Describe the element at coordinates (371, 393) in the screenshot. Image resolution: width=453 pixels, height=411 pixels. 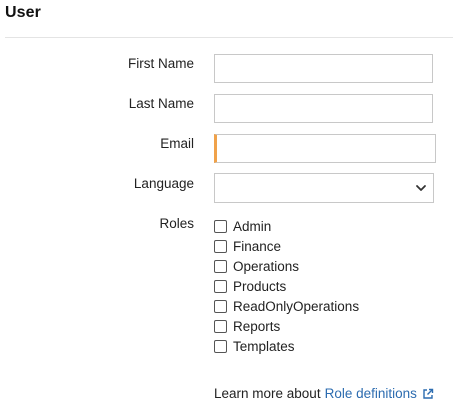
I see `role-definitions-link: Role definitions` at that location.